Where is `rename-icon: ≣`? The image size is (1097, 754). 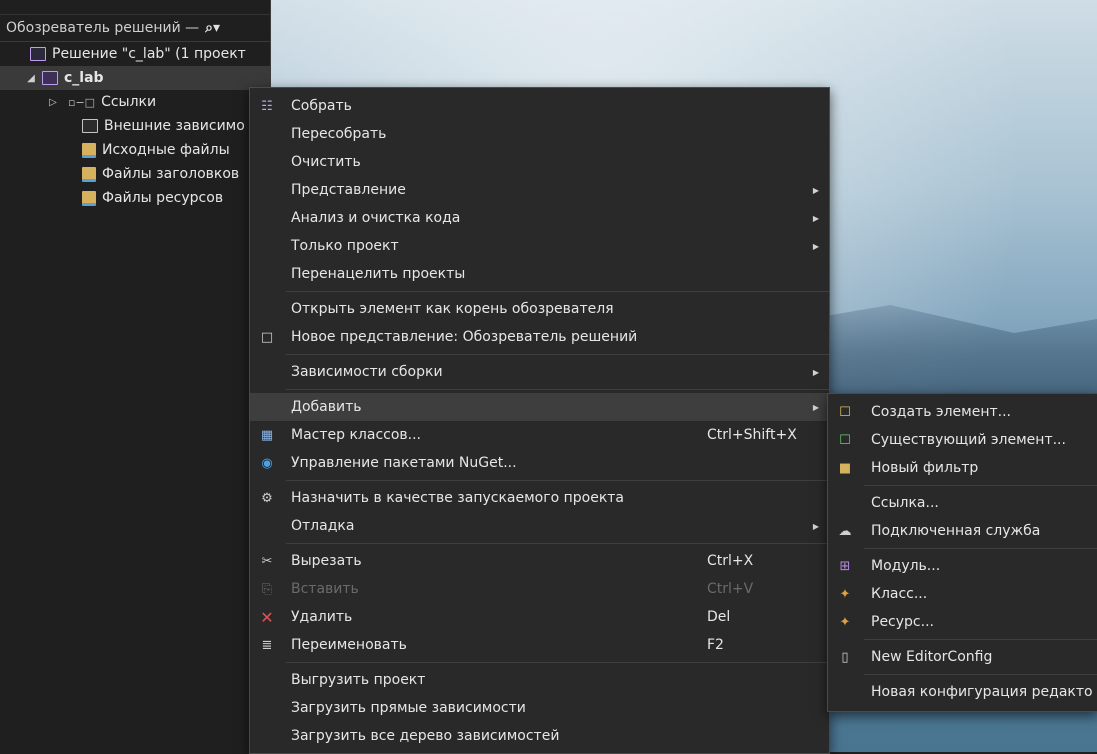
rename-icon: ≣ is located at coordinates (267, 645).